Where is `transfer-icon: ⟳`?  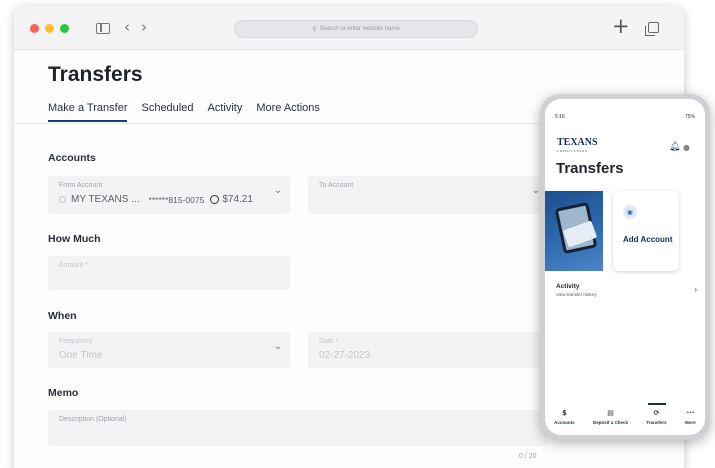 transfer-icon: ⟳ is located at coordinates (656, 413).